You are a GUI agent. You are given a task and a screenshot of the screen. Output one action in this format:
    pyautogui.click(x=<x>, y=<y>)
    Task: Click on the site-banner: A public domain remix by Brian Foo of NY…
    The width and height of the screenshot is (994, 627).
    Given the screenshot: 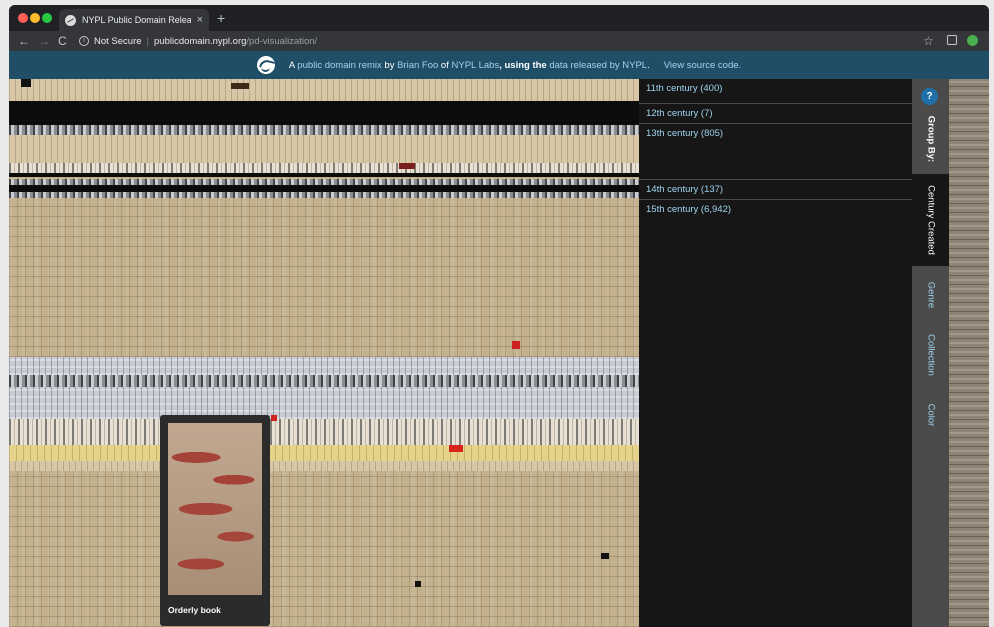 What is the action you would take?
    pyautogui.click(x=499, y=65)
    